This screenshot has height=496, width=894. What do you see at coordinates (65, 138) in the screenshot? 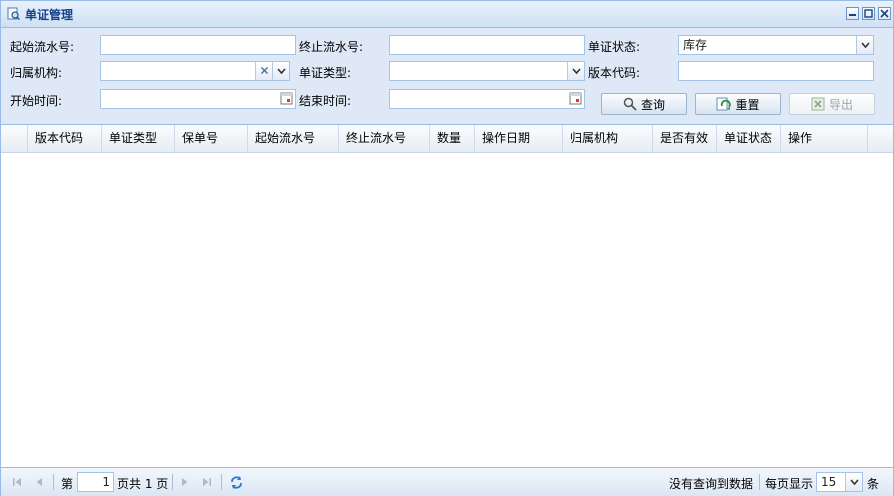
I see `column-header: 版本代码` at bounding box center [65, 138].